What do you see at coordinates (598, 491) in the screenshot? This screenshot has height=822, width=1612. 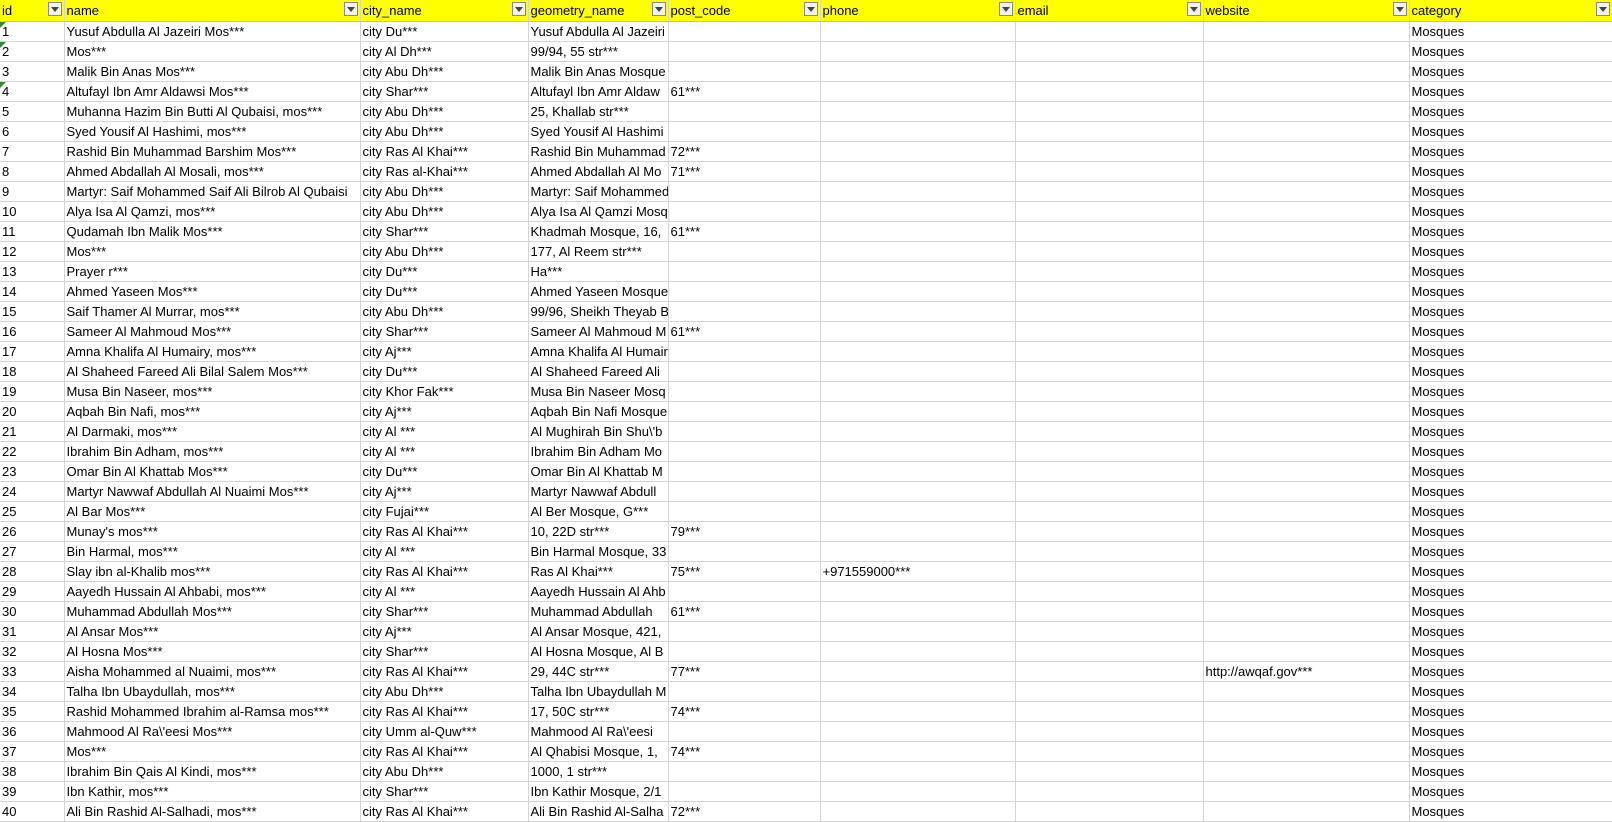 I see `cell-geometry-name: Martyr Nawwaf Abdull` at bounding box center [598, 491].